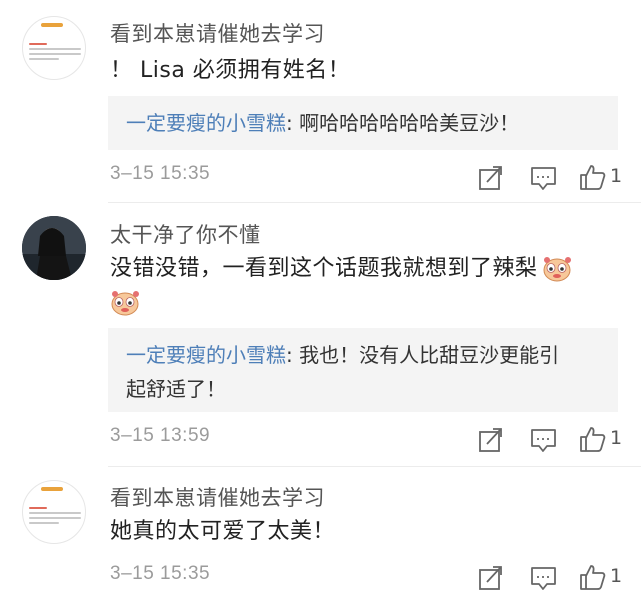 This screenshot has height=596, width=641. I want to click on comment-text: 她真的太可爱了太美！, so click(223, 531).